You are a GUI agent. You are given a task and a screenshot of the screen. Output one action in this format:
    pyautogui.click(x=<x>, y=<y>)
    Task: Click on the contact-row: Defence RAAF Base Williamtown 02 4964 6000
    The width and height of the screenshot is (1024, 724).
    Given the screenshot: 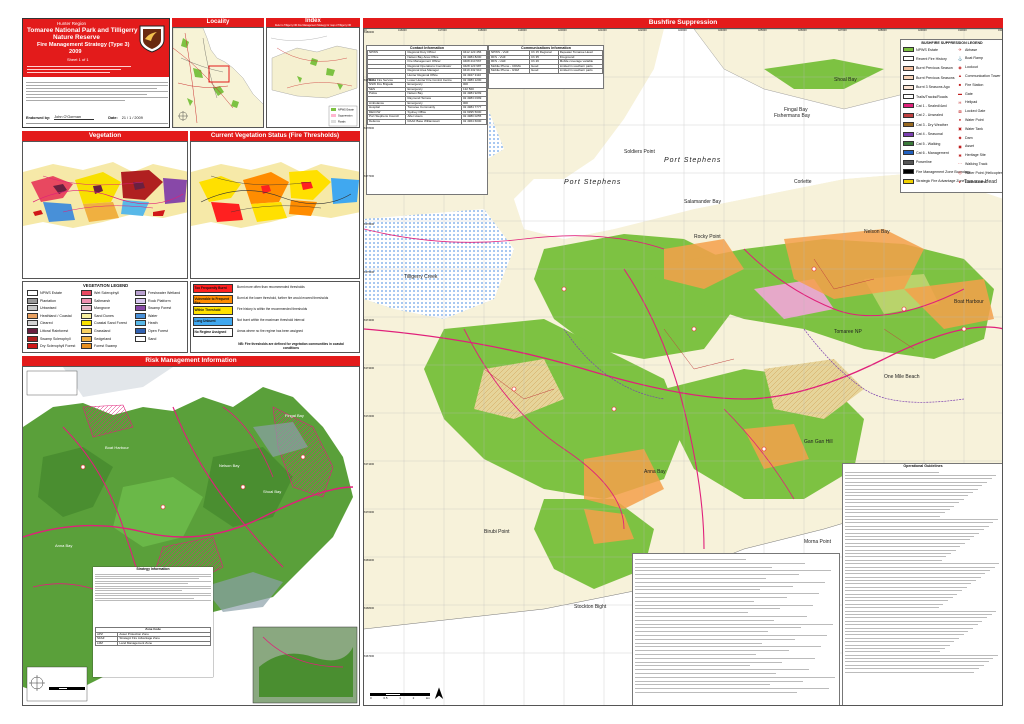 What is the action you would take?
    pyautogui.click(x=427, y=121)
    